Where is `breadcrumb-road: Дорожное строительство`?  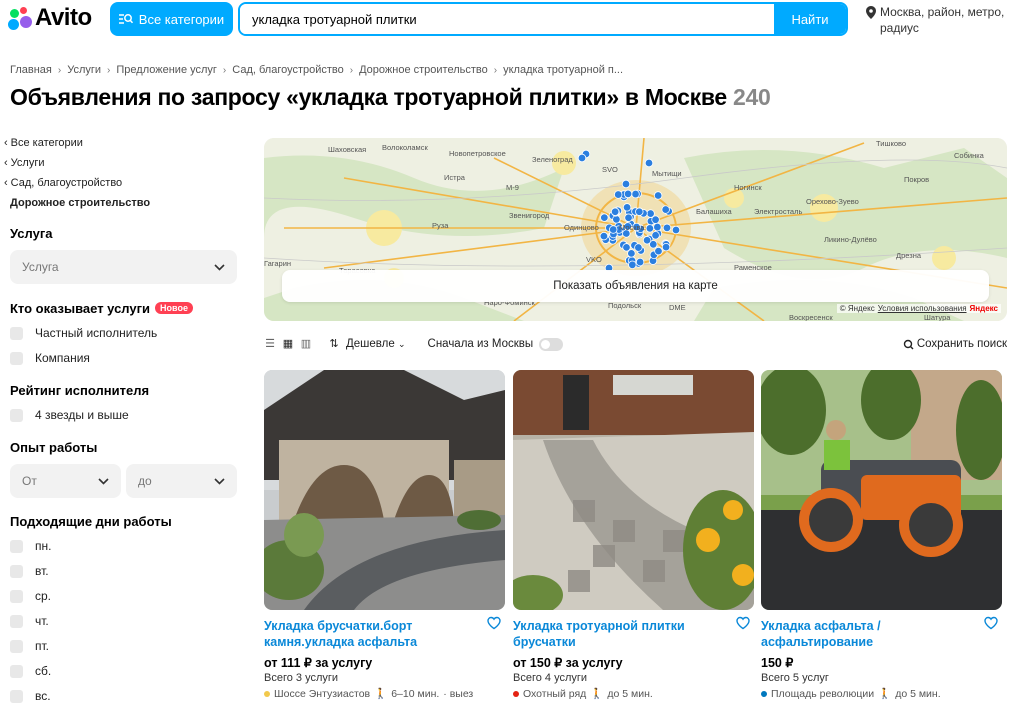
breadcrumb-road: Дорожное строительство is located at coordinates (423, 70).